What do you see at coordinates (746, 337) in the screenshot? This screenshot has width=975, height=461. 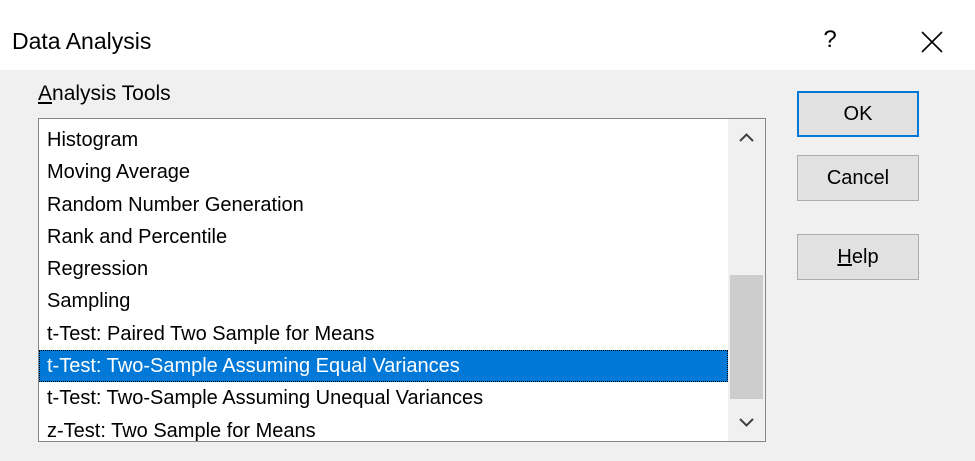 I see `scroll-thumb` at bounding box center [746, 337].